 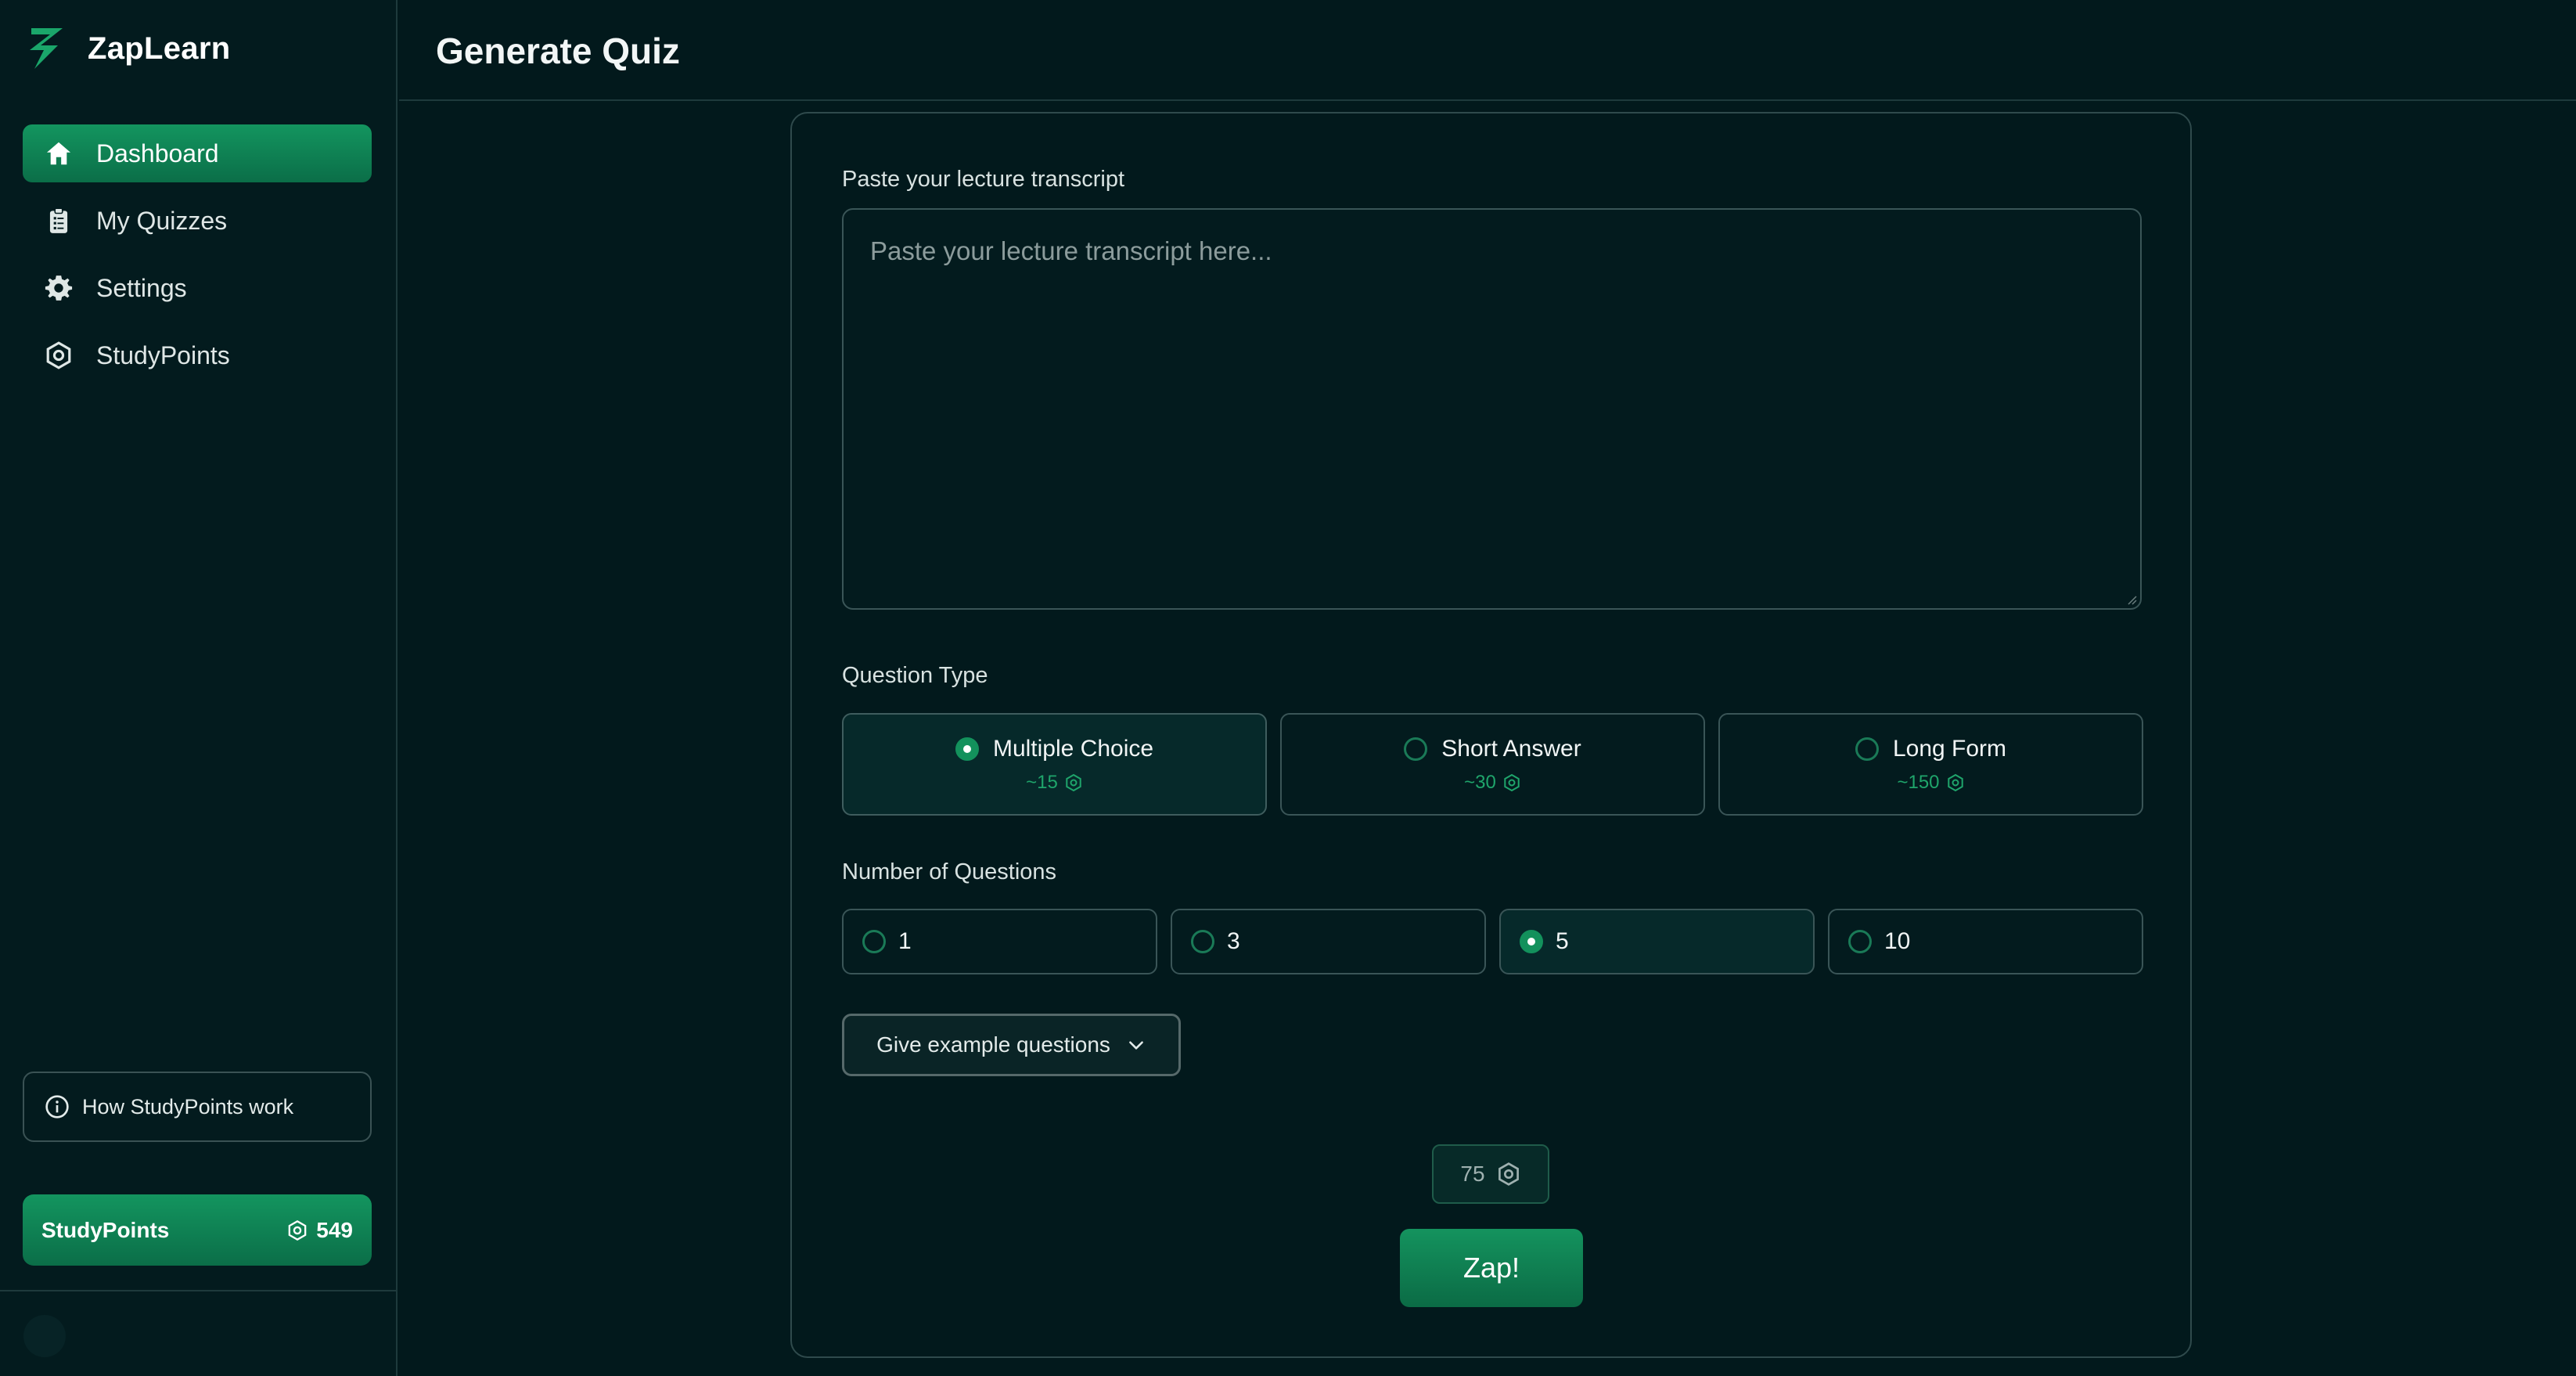 I want to click on num-questions-option-10: 10, so click(x=1986, y=941).